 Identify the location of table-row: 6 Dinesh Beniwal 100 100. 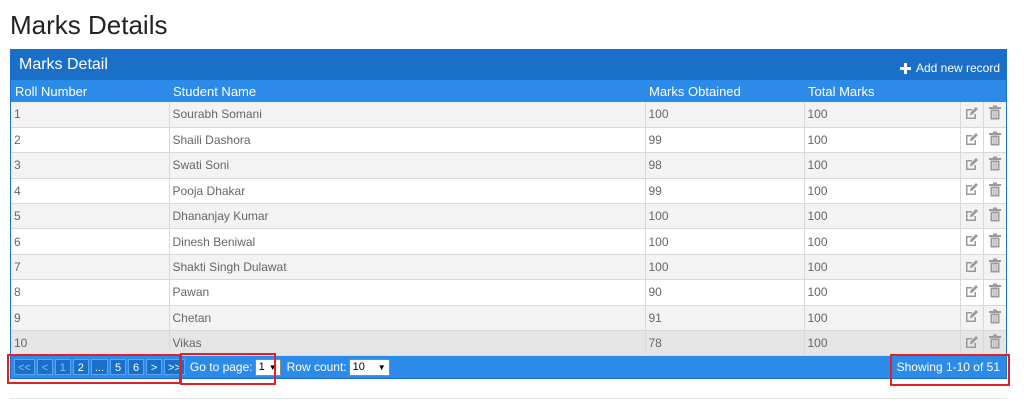
(508, 241).